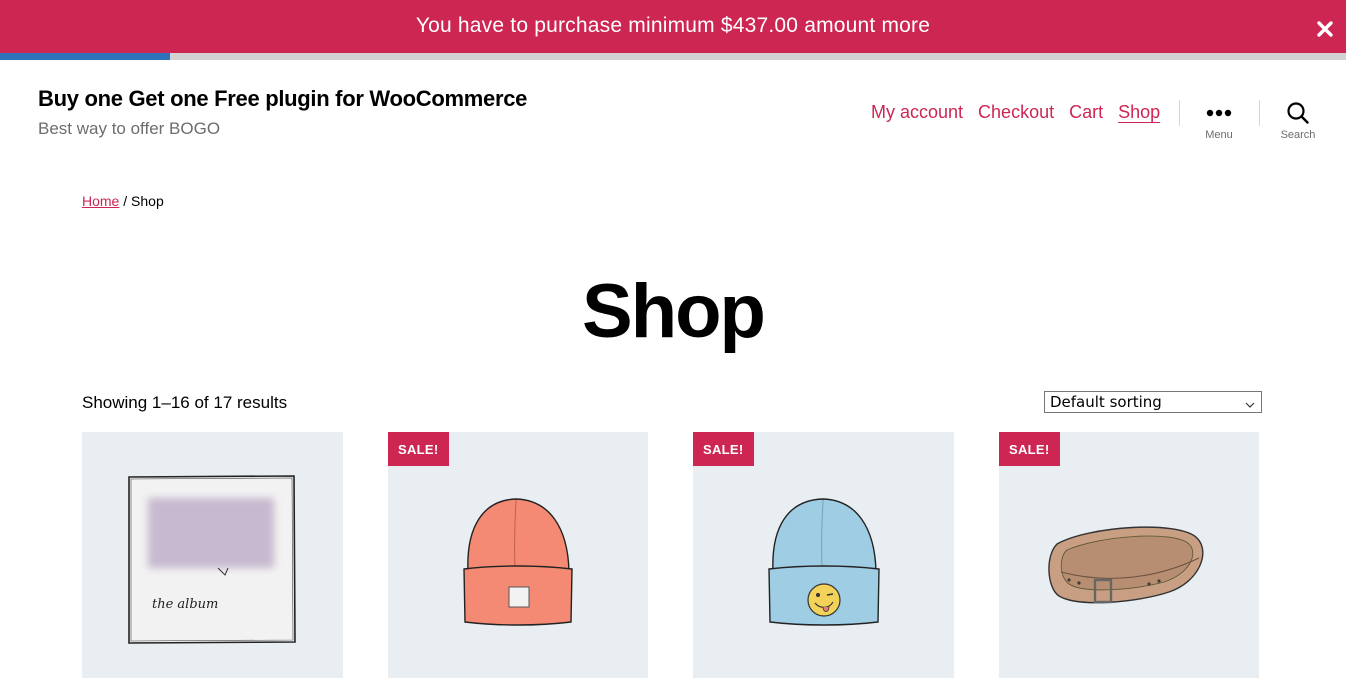 This screenshot has width=1346, height=678. What do you see at coordinates (674, 311) in the screenshot?
I see `page-title: Shop` at bounding box center [674, 311].